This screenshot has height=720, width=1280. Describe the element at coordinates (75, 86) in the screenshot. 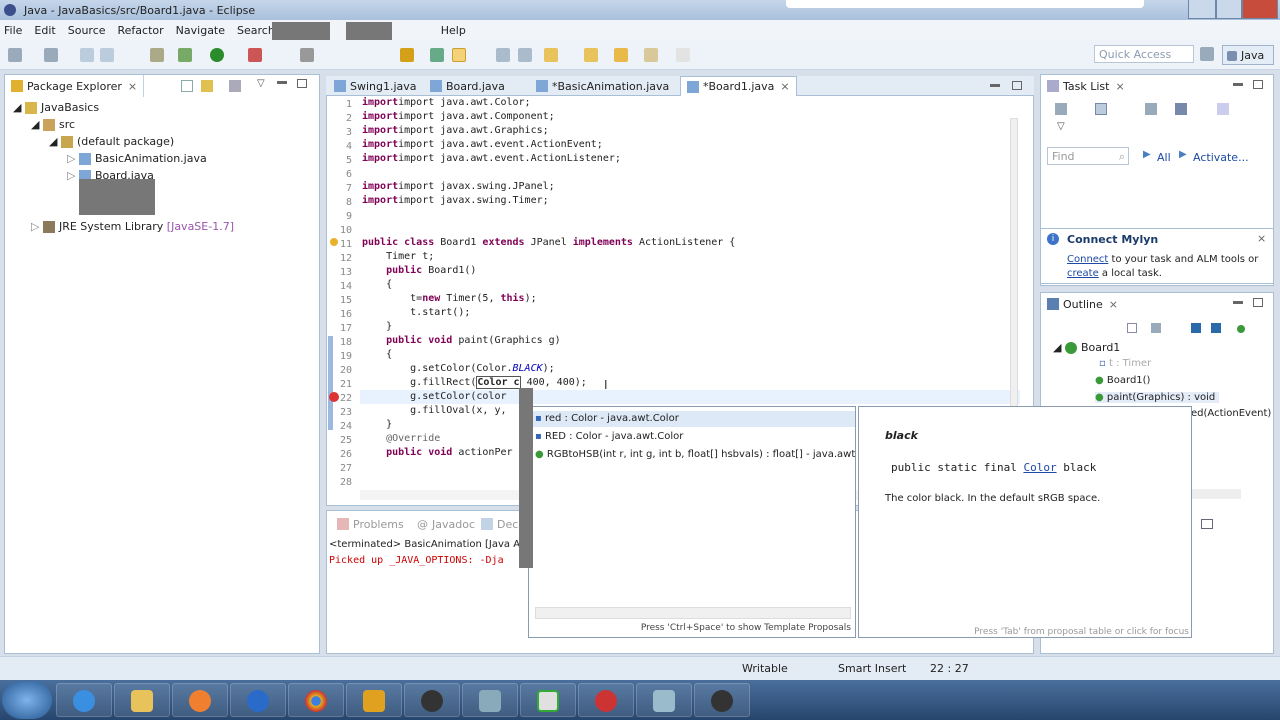

I see `package-explorer-tab: Package Explorer ⨯` at that location.